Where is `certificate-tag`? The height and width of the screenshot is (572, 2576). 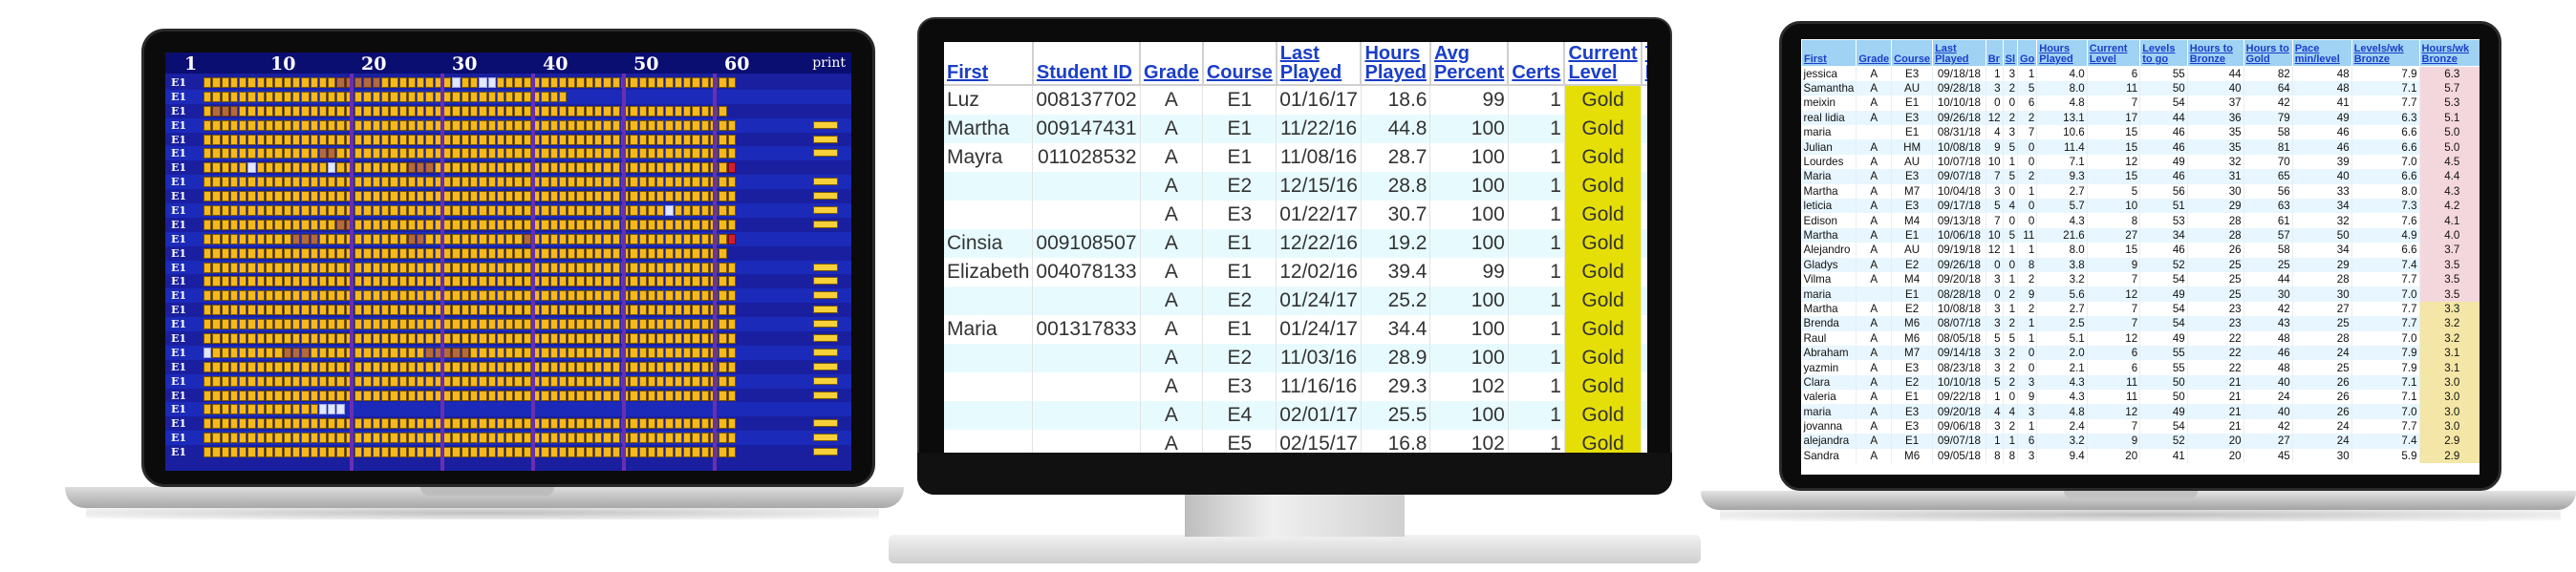 certificate-tag is located at coordinates (825, 224).